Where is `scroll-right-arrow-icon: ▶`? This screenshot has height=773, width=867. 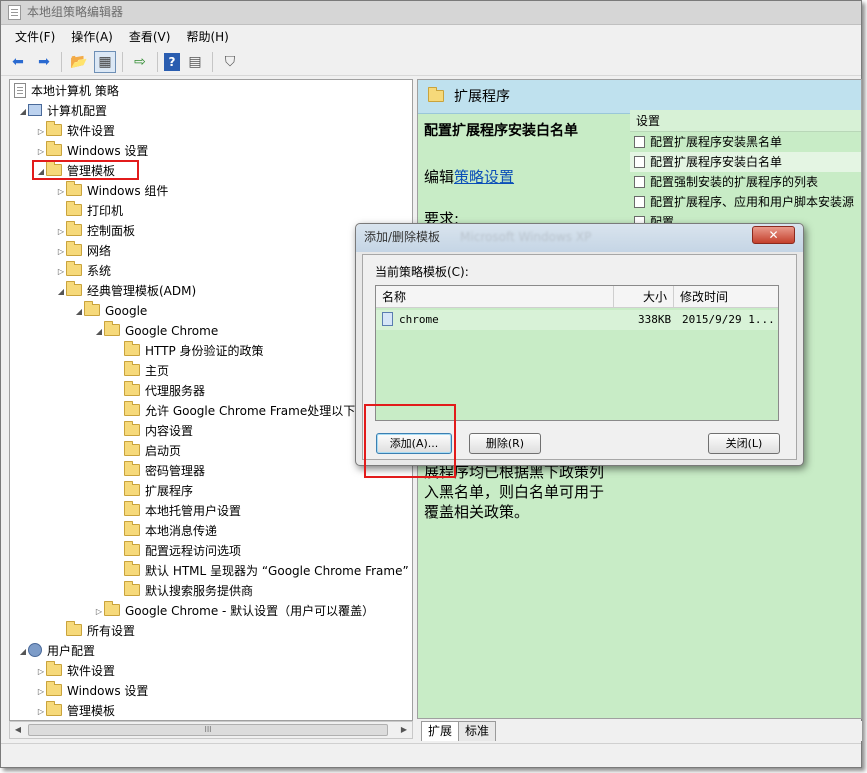 scroll-right-arrow-icon: ▶ is located at coordinates (404, 730).